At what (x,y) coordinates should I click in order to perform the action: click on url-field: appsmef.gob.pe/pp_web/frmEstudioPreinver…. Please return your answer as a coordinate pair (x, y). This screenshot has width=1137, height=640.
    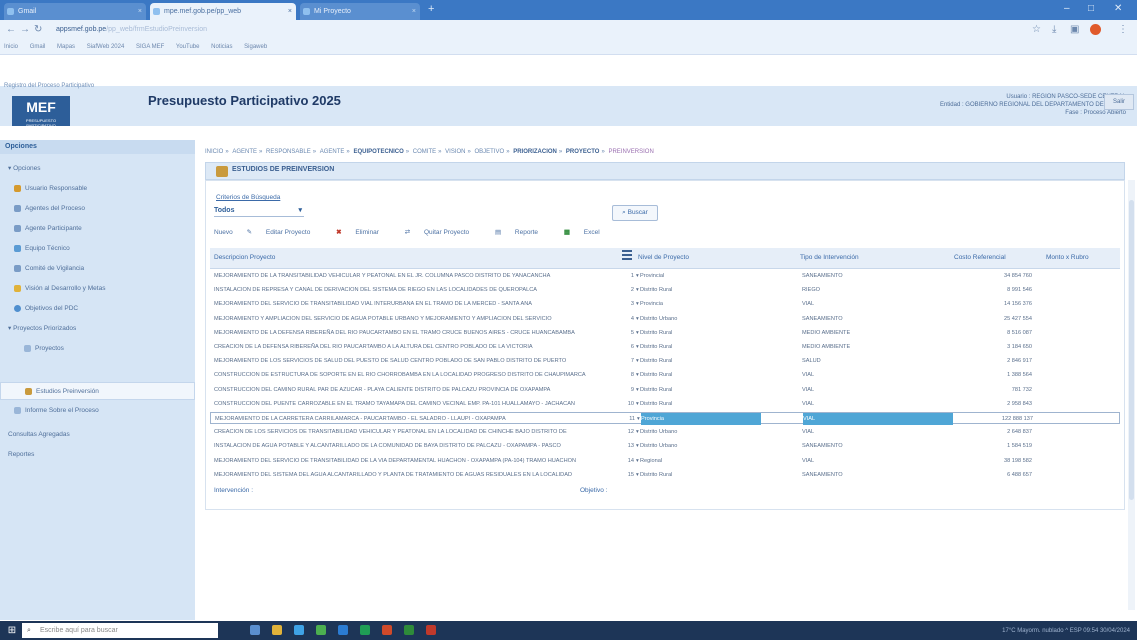
    Looking at the image, I should click on (471, 30).